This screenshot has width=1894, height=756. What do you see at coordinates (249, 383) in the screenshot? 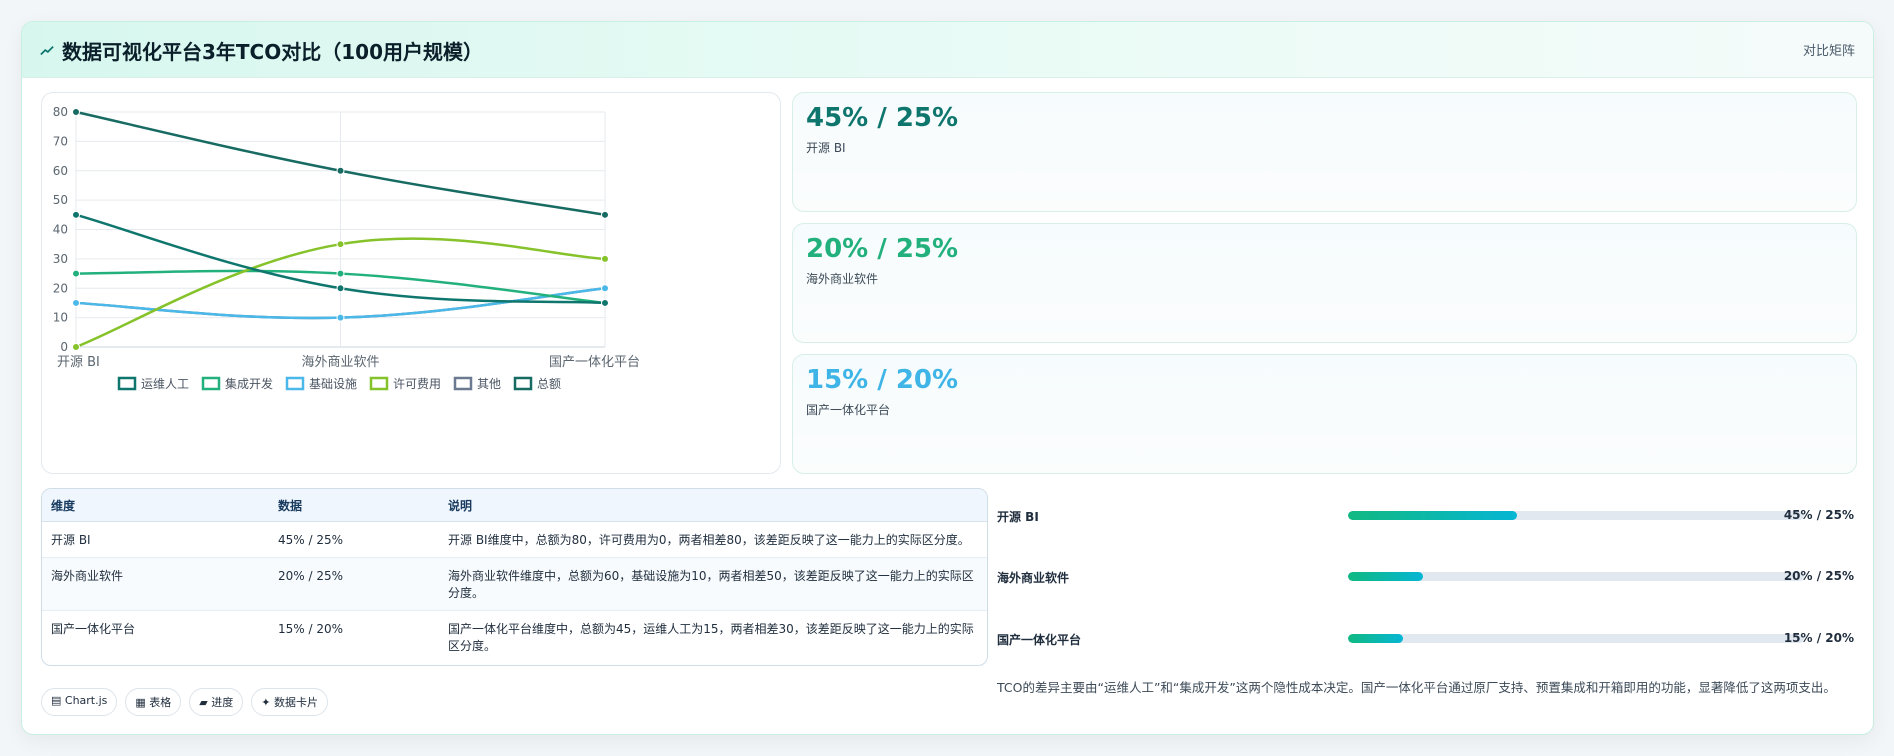
I see `legend-label: 集成开发` at bounding box center [249, 383].